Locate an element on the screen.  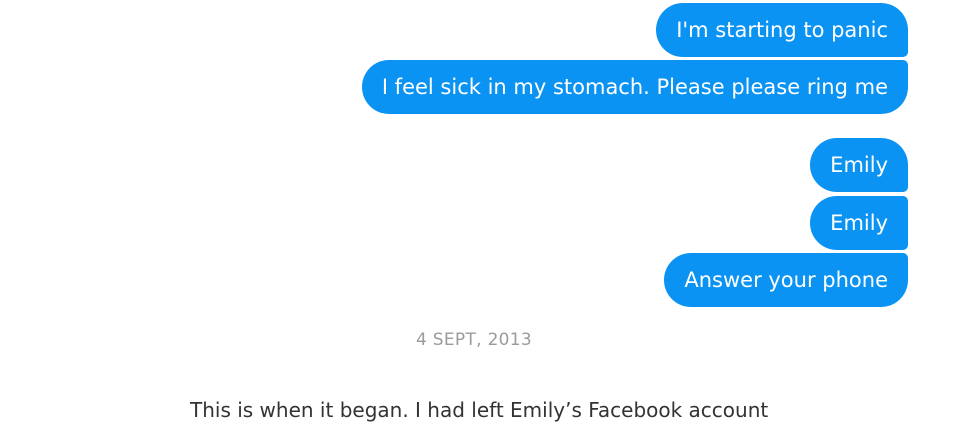
message-text: Answer your phone is located at coordinates (786, 280).